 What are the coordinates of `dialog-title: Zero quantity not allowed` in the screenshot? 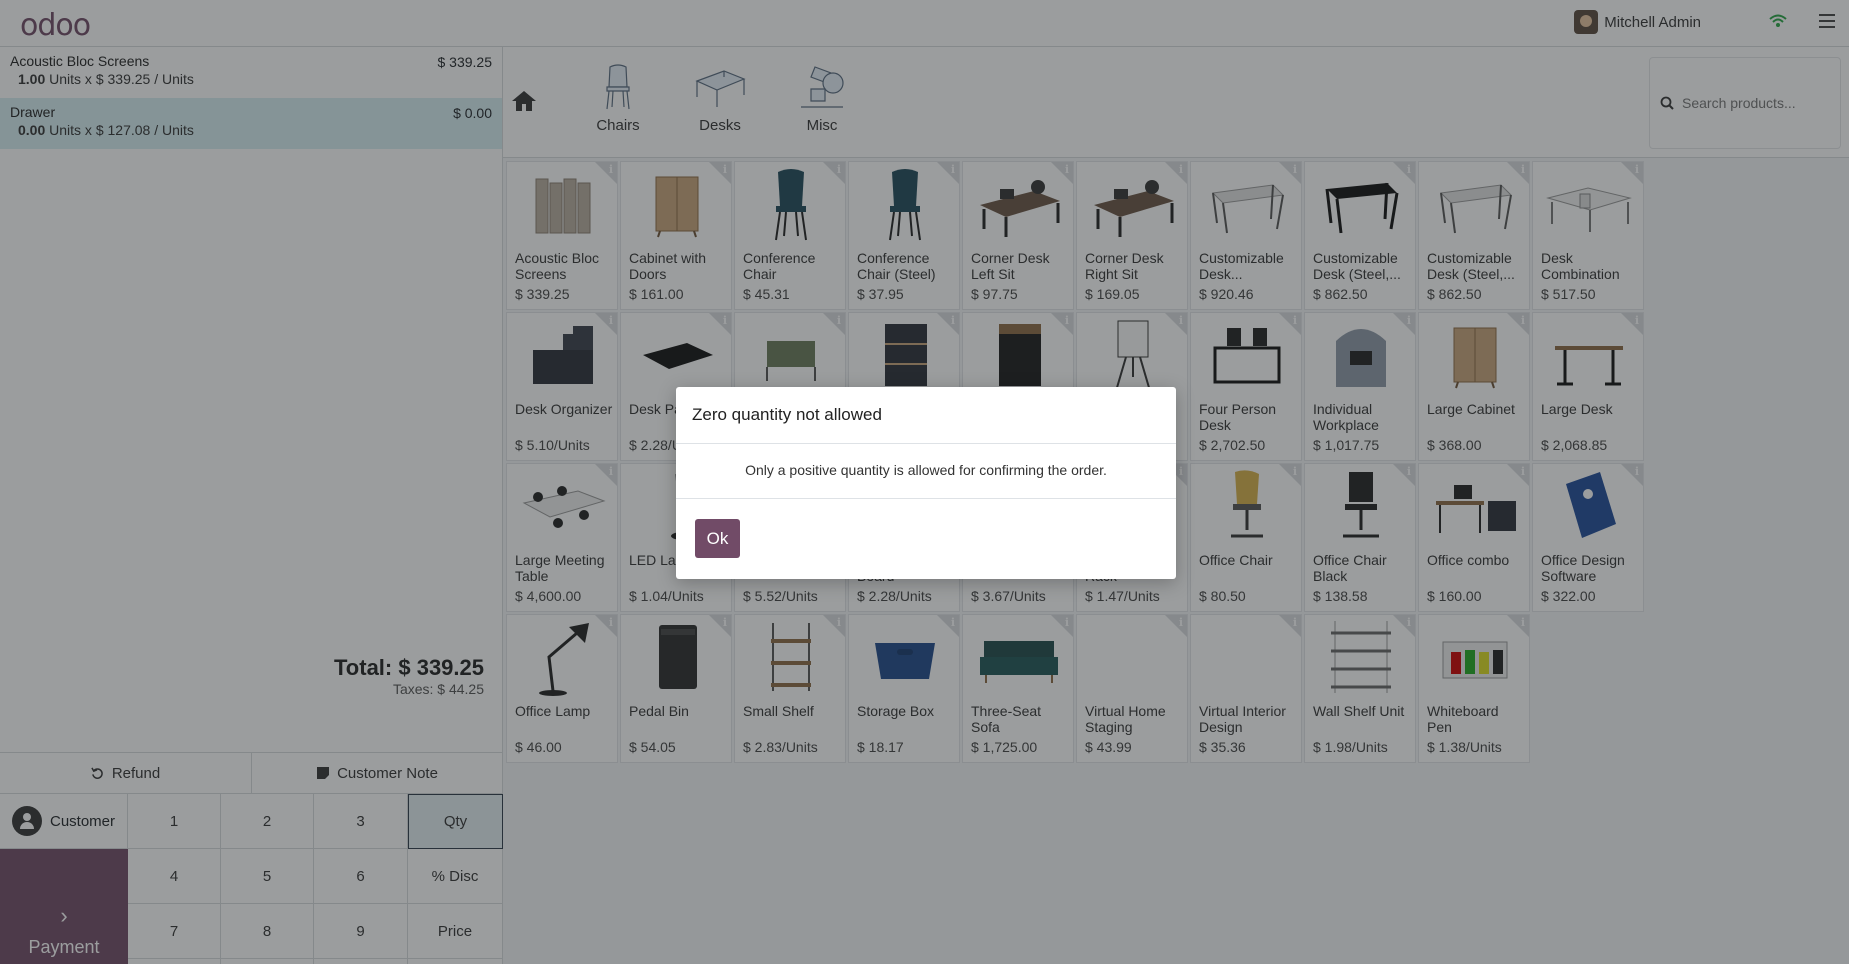 It's located at (787, 414).